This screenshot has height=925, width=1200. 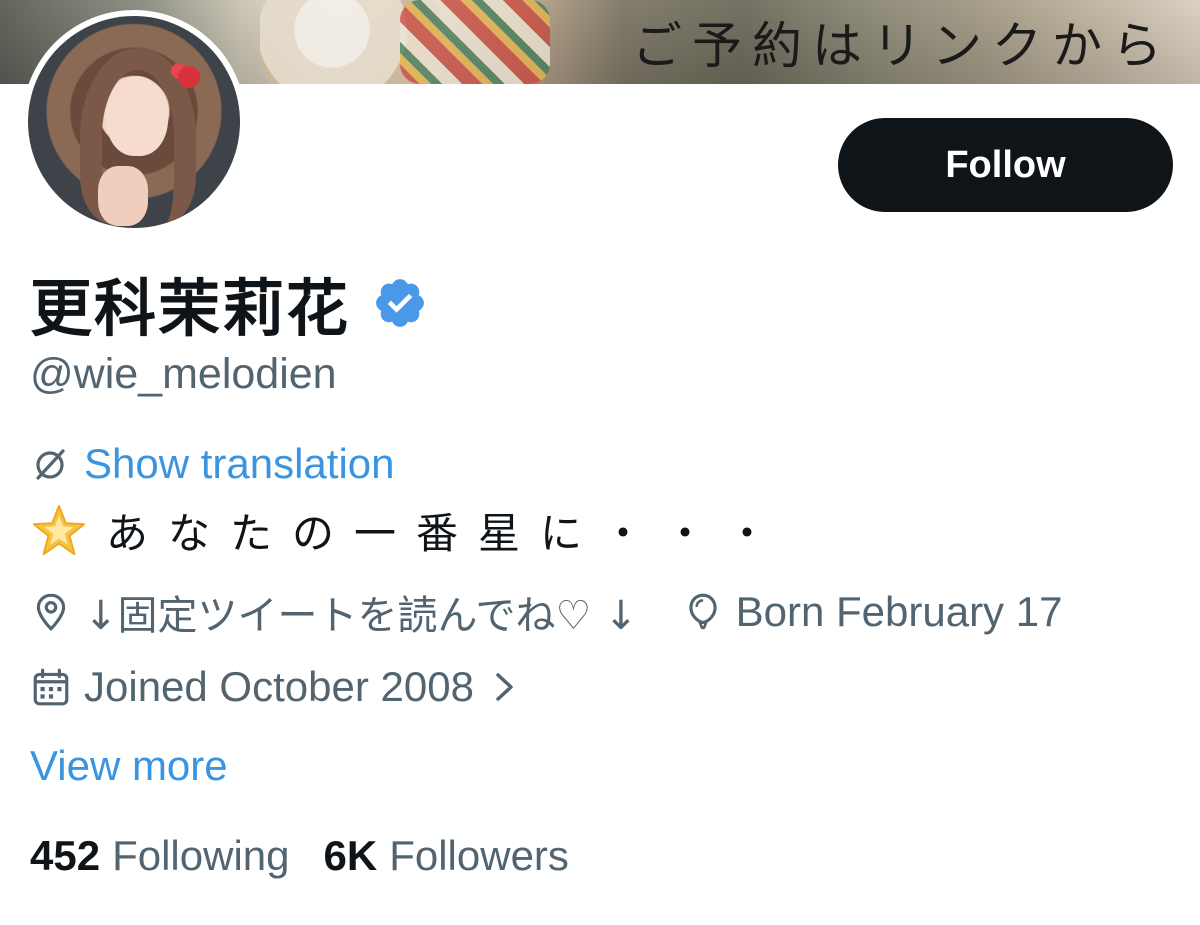 I want to click on birthday-item: Born February 17, so click(x=872, y=612).